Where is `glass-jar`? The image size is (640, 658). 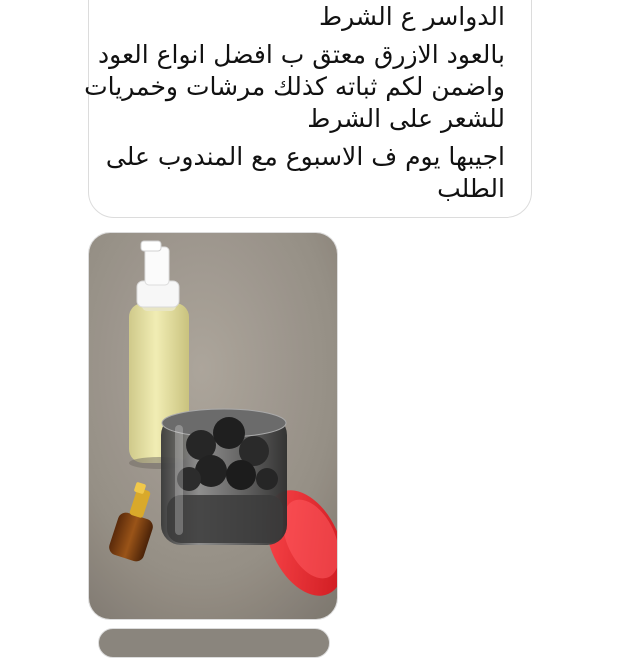
glass-jar is located at coordinates (224, 476).